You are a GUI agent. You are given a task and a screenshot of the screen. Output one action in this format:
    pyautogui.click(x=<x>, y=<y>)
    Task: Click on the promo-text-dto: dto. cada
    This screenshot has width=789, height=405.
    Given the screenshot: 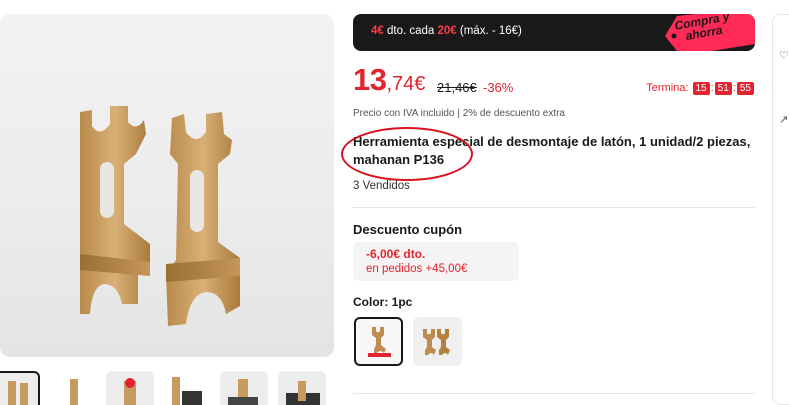 What is the action you would take?
    pyautogui.click(x=410, y=31)
    